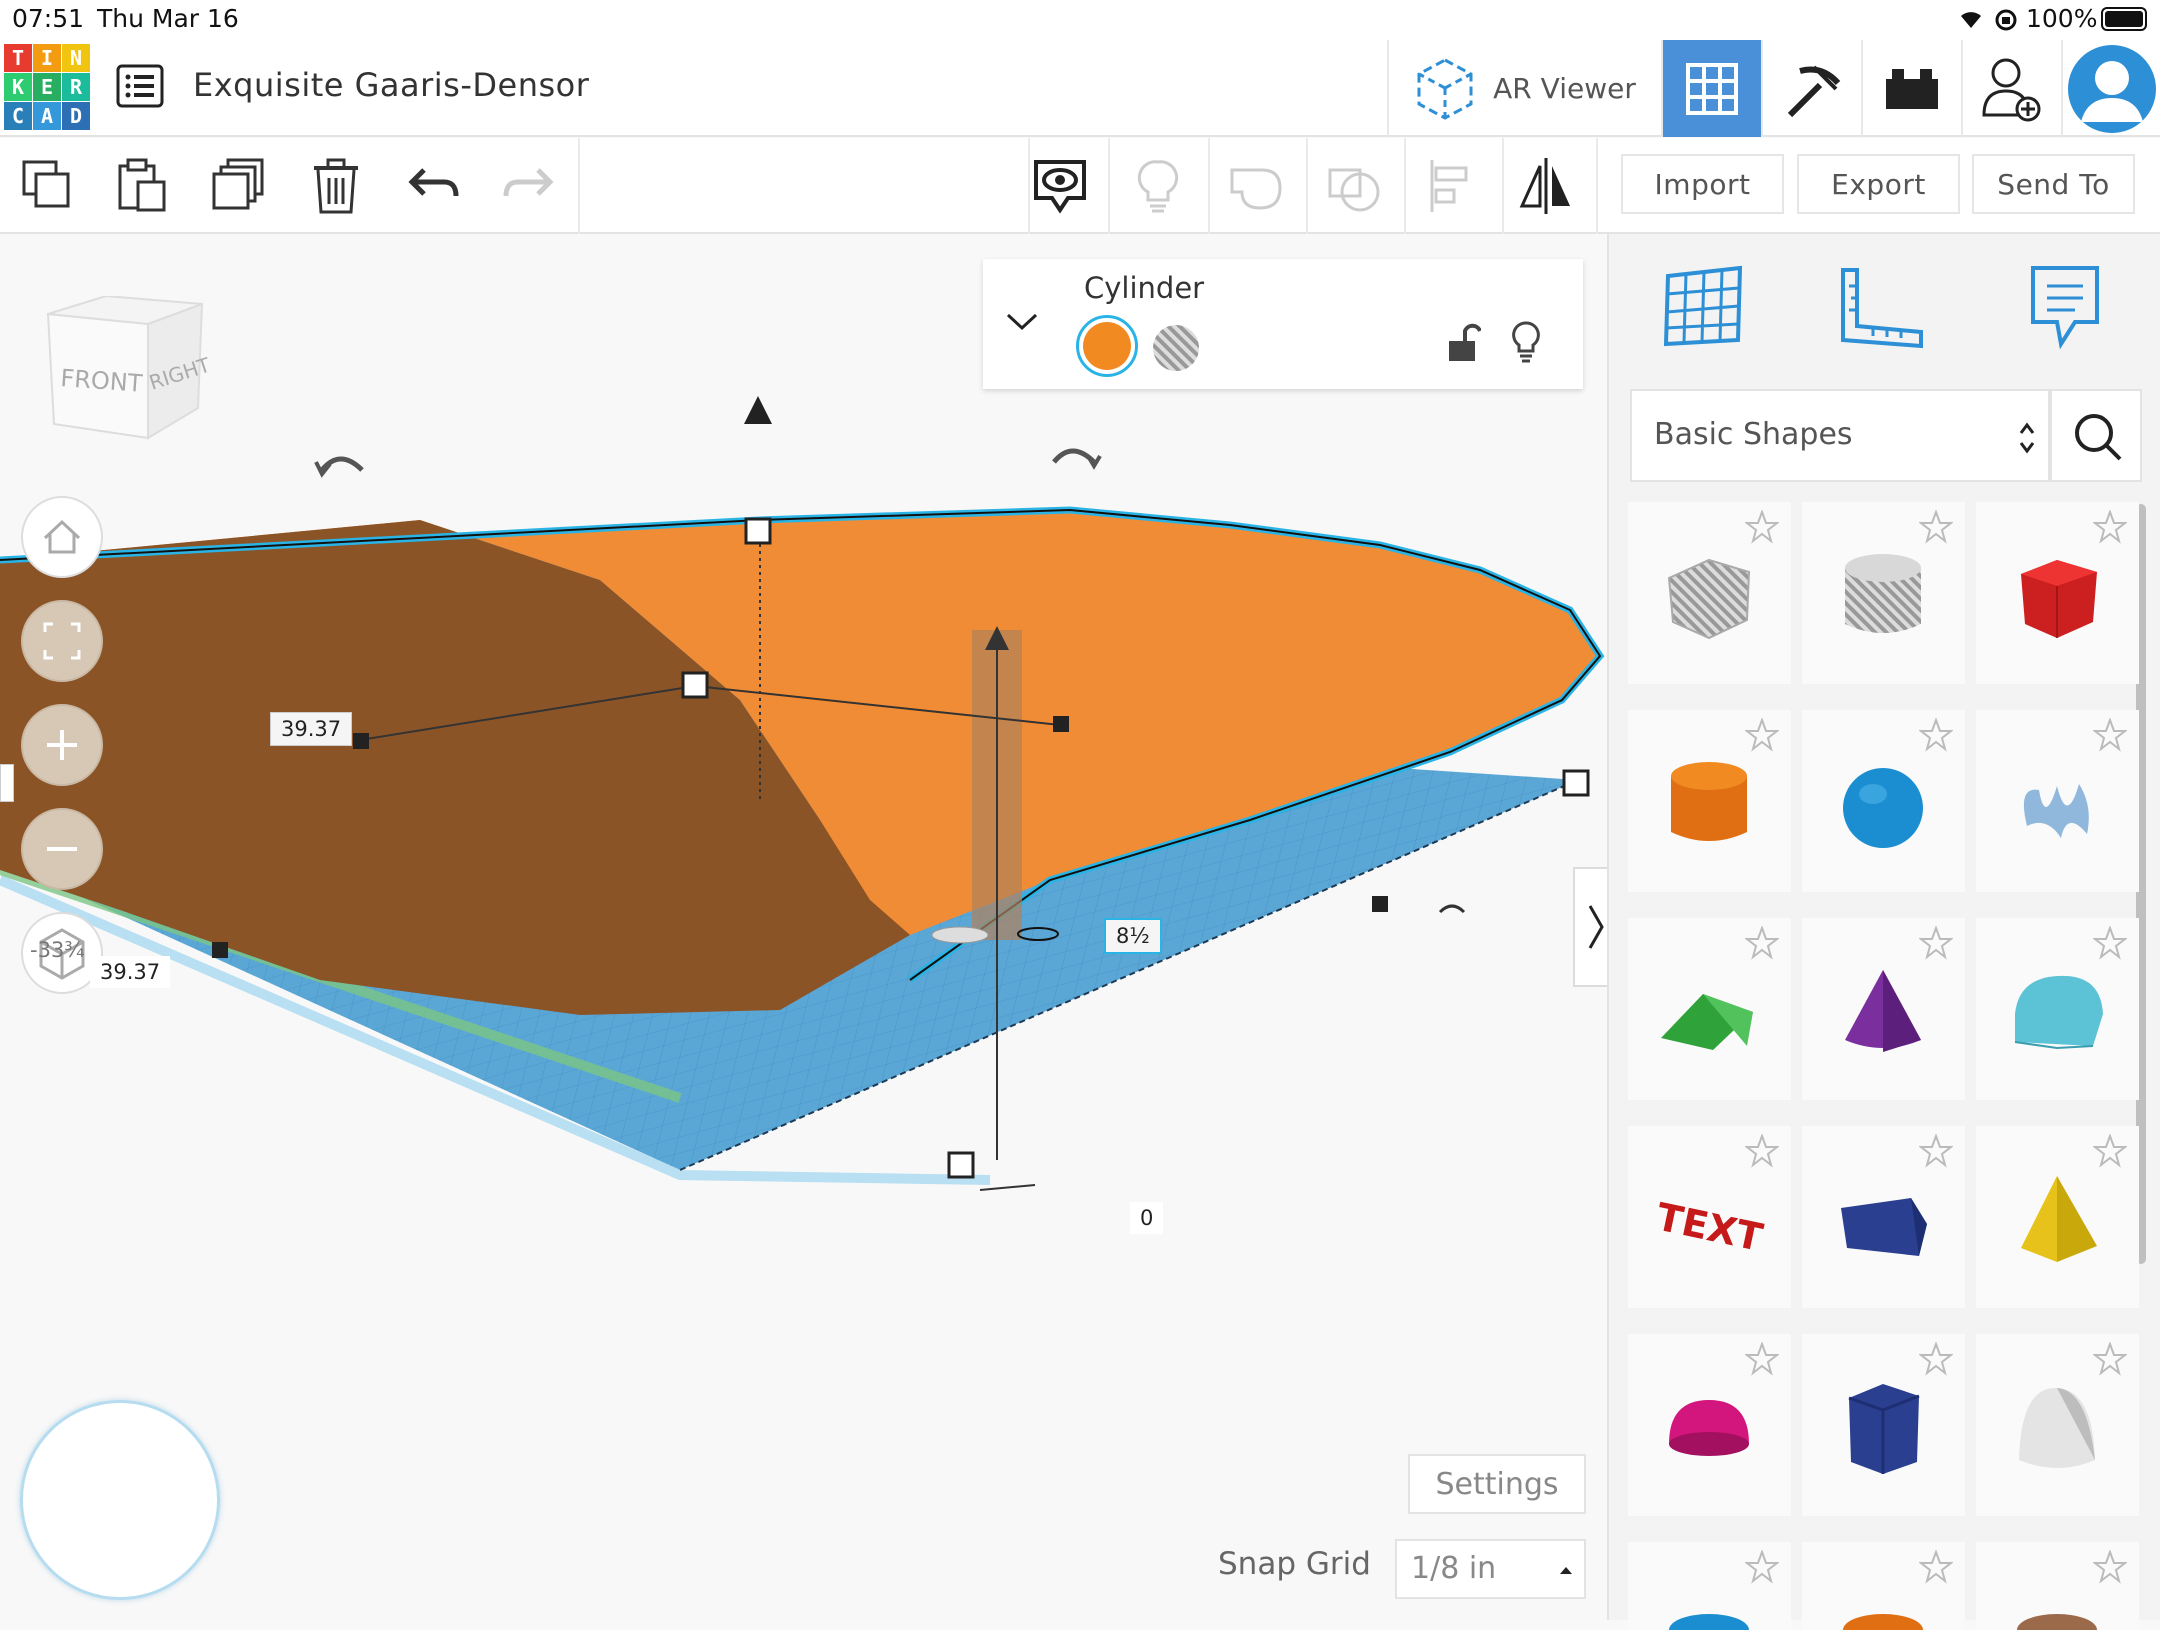 The image size is (2160, 1630). What do you see at coordinates (1060, 186) in the screenshot?
I see `notes-visibility-icon` at bounding box center [1060, 186].